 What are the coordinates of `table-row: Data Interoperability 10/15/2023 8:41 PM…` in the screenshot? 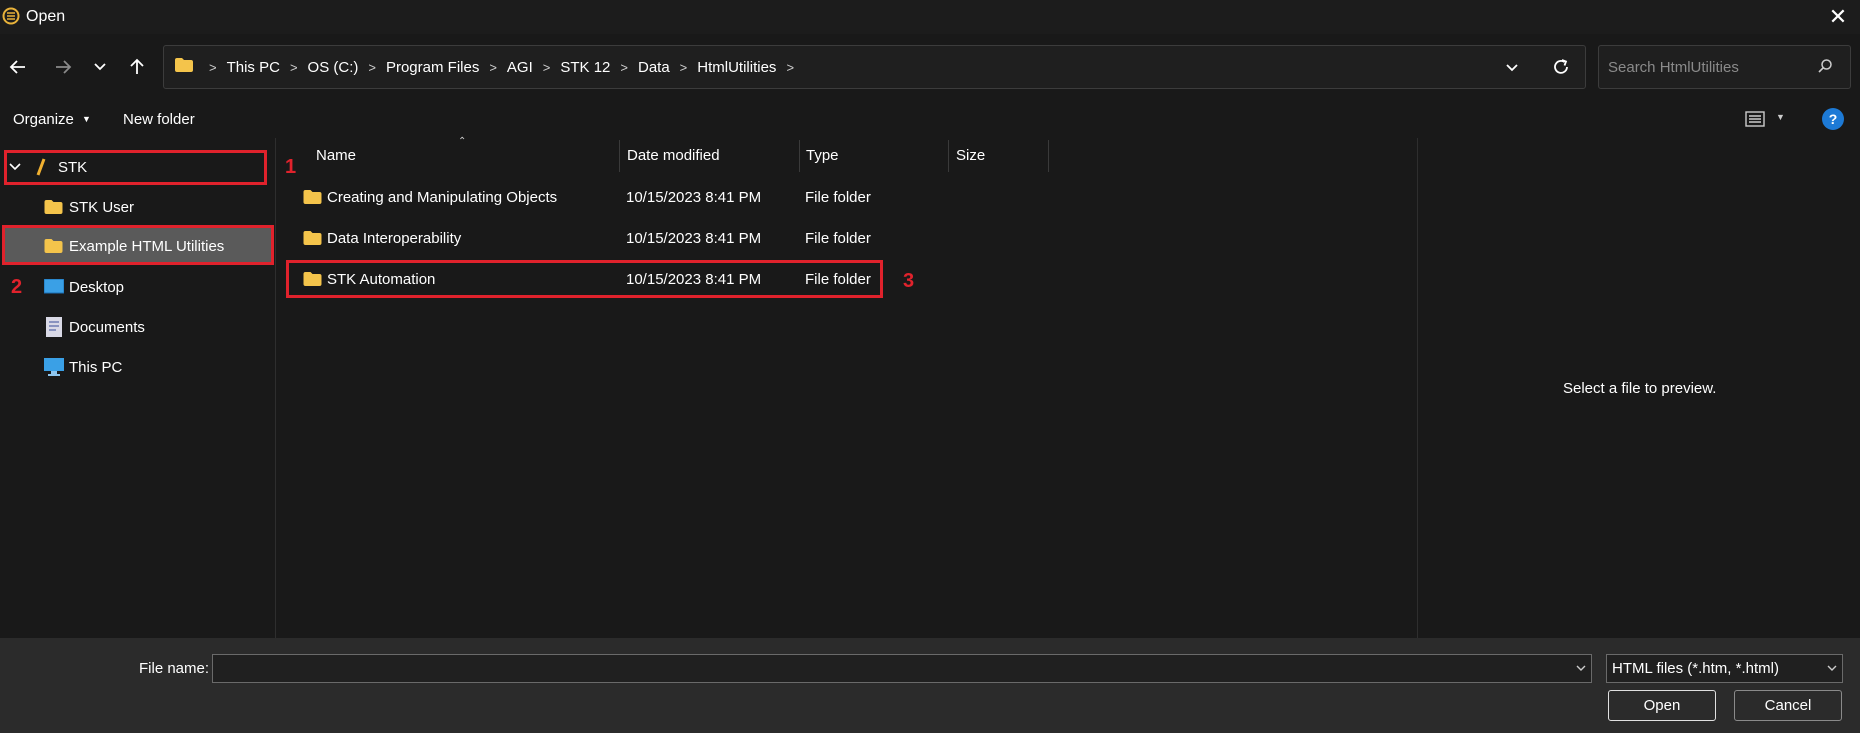 It's located at (848, 238).